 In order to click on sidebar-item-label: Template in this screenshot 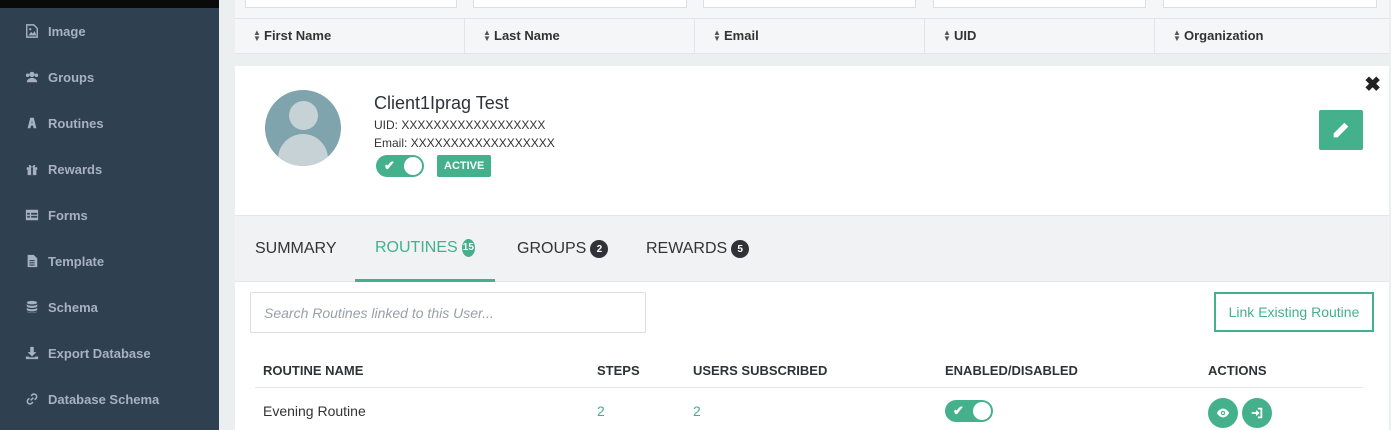, I will do `click(76, 261)`.